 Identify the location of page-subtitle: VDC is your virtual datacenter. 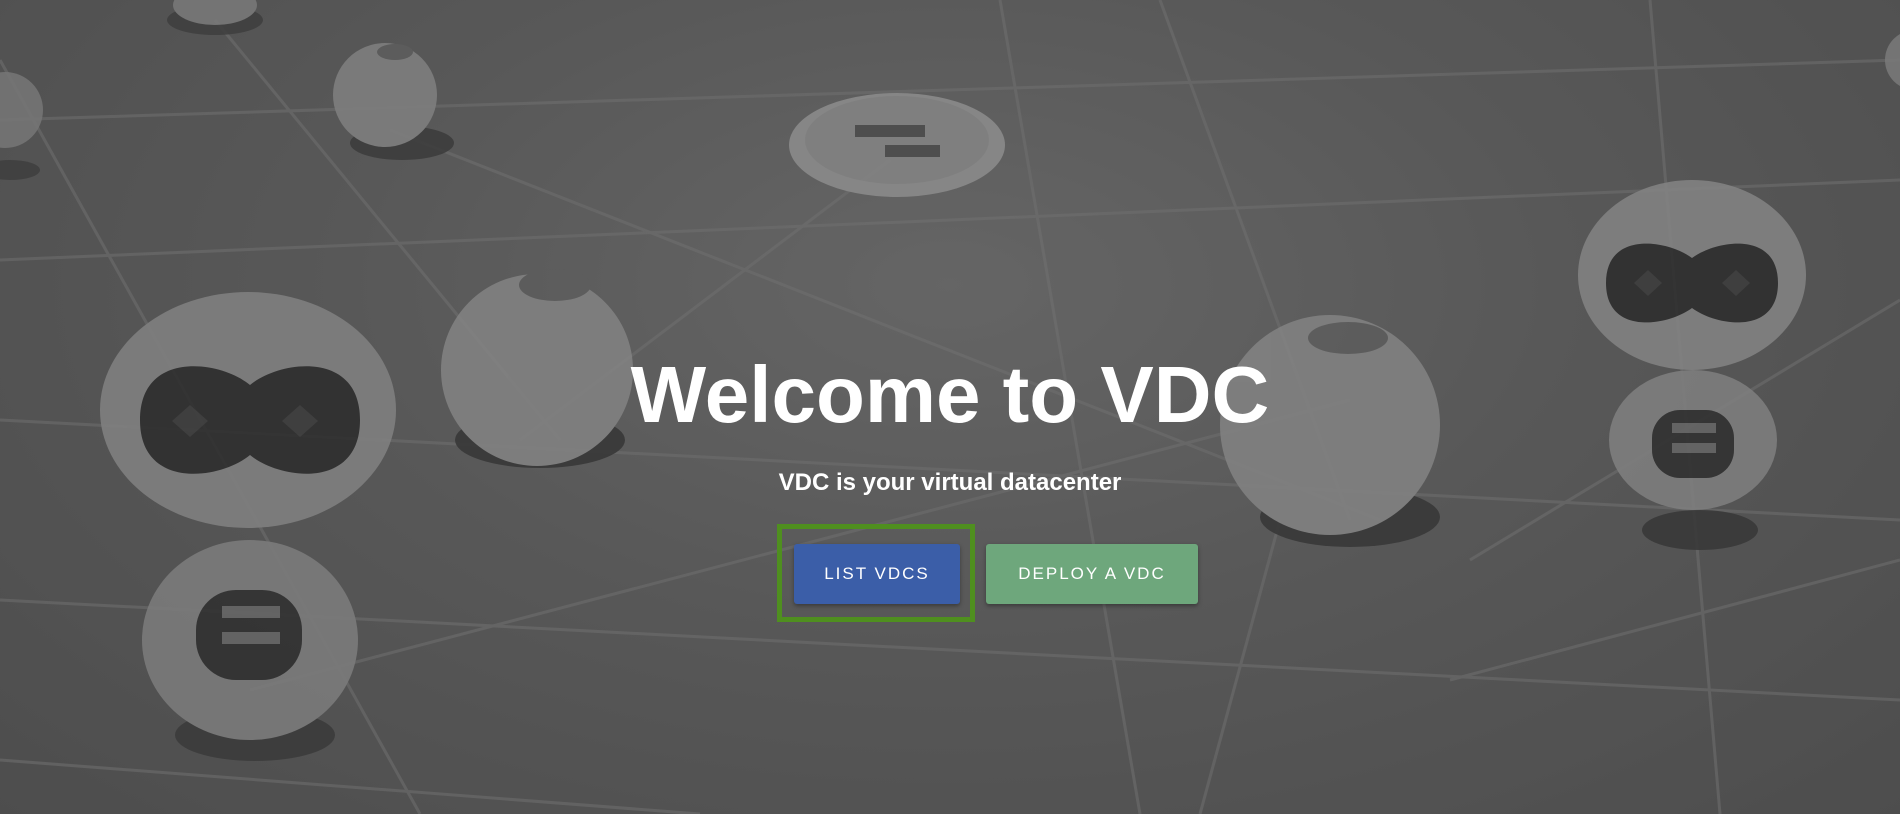
(950, 482).